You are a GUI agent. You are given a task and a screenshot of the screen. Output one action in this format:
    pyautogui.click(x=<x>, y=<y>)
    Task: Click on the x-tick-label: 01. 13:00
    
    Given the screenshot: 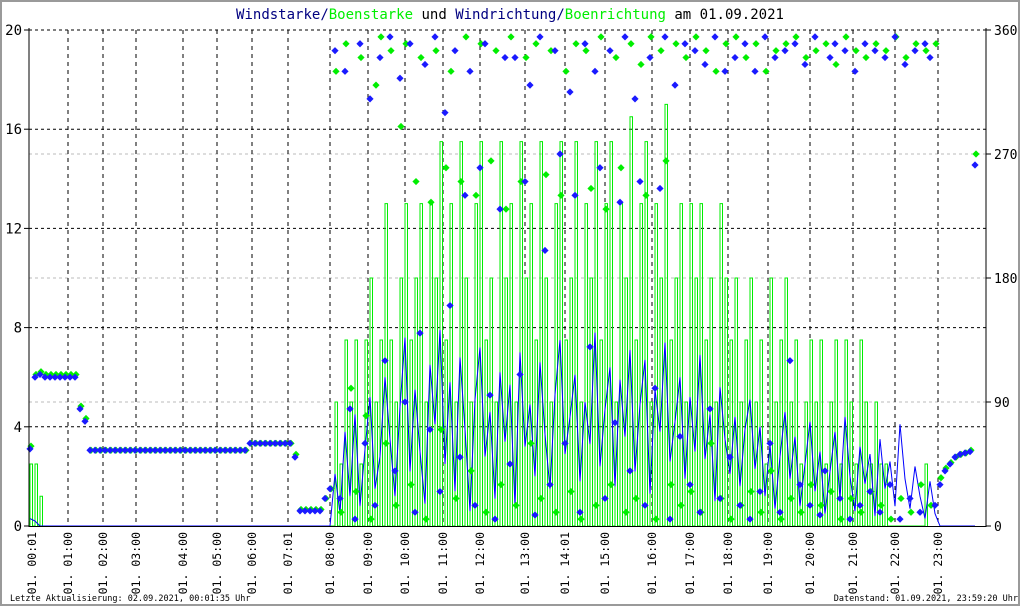 What is the action you would take?
    pyautogui.click(x=525, y=563)
    